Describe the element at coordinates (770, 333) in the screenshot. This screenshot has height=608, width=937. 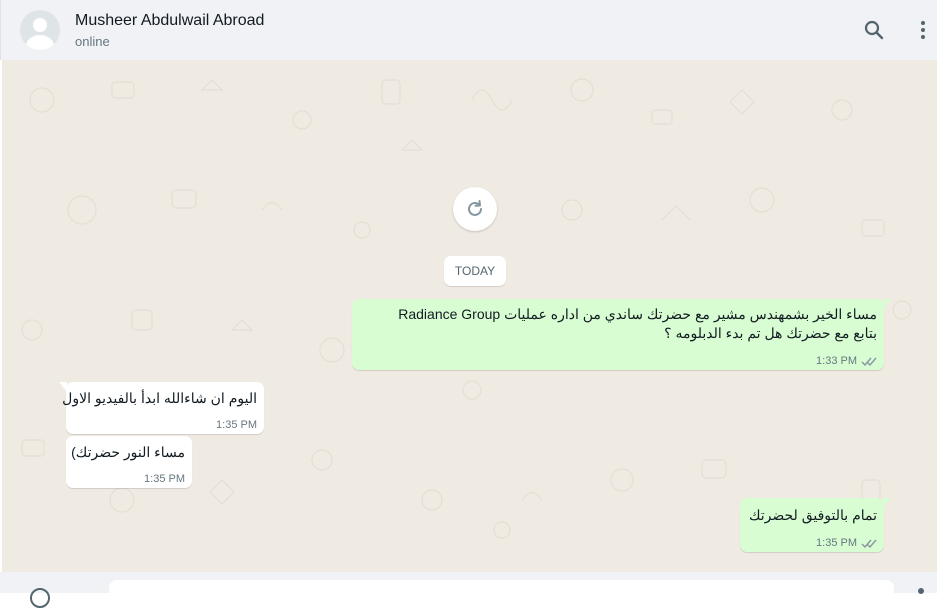
I see `message-text: بتابع مع حضرتك هل تم بدء الدبلومه ؟` at that location.